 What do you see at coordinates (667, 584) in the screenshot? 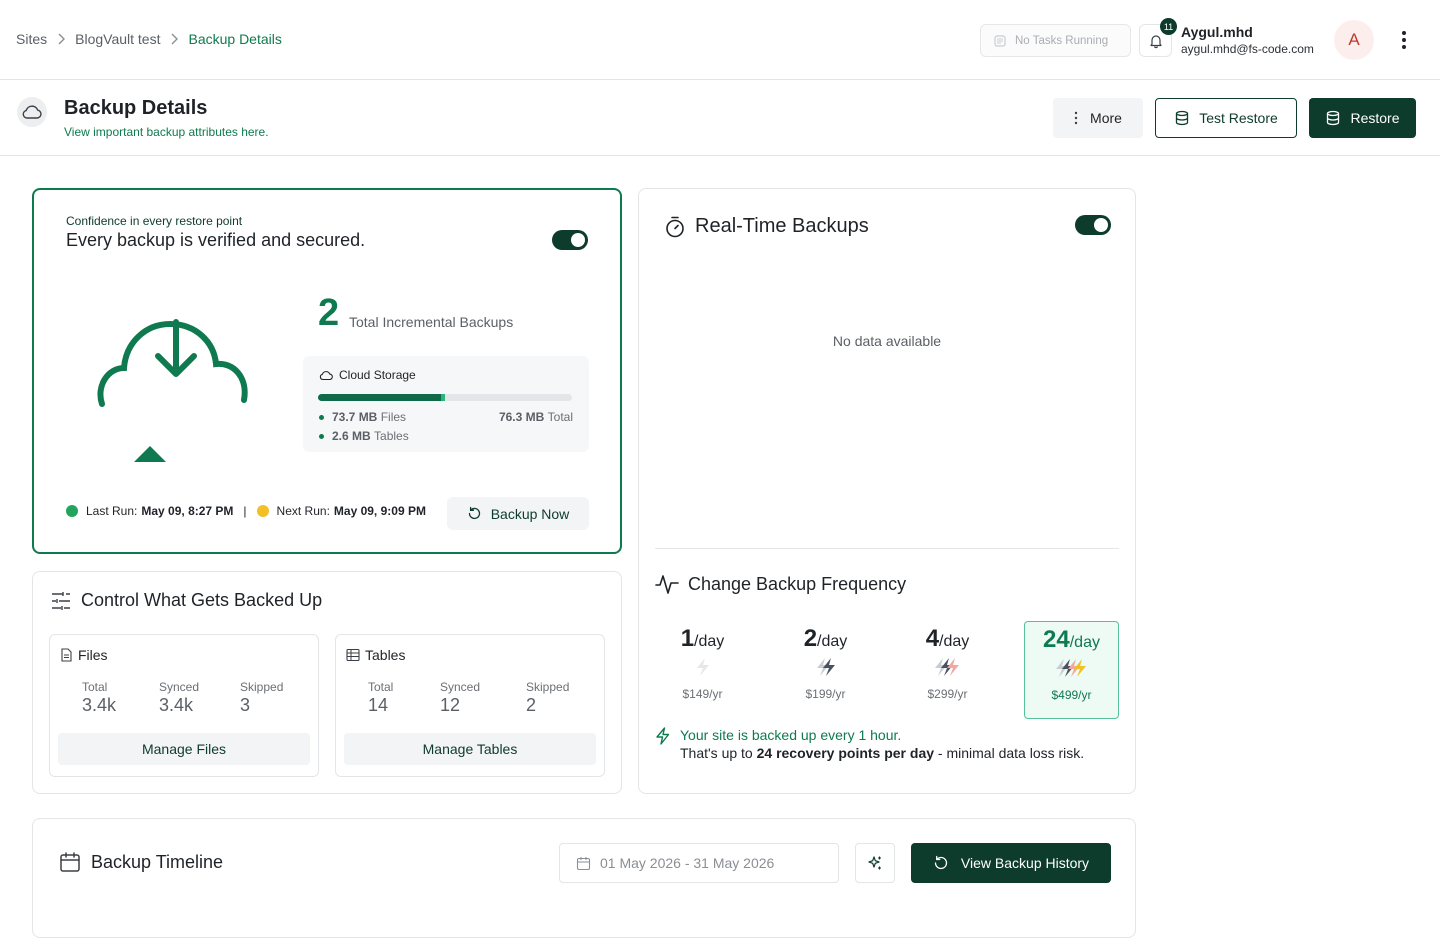
I see `activity-icon` at bounding box center [667, 584].